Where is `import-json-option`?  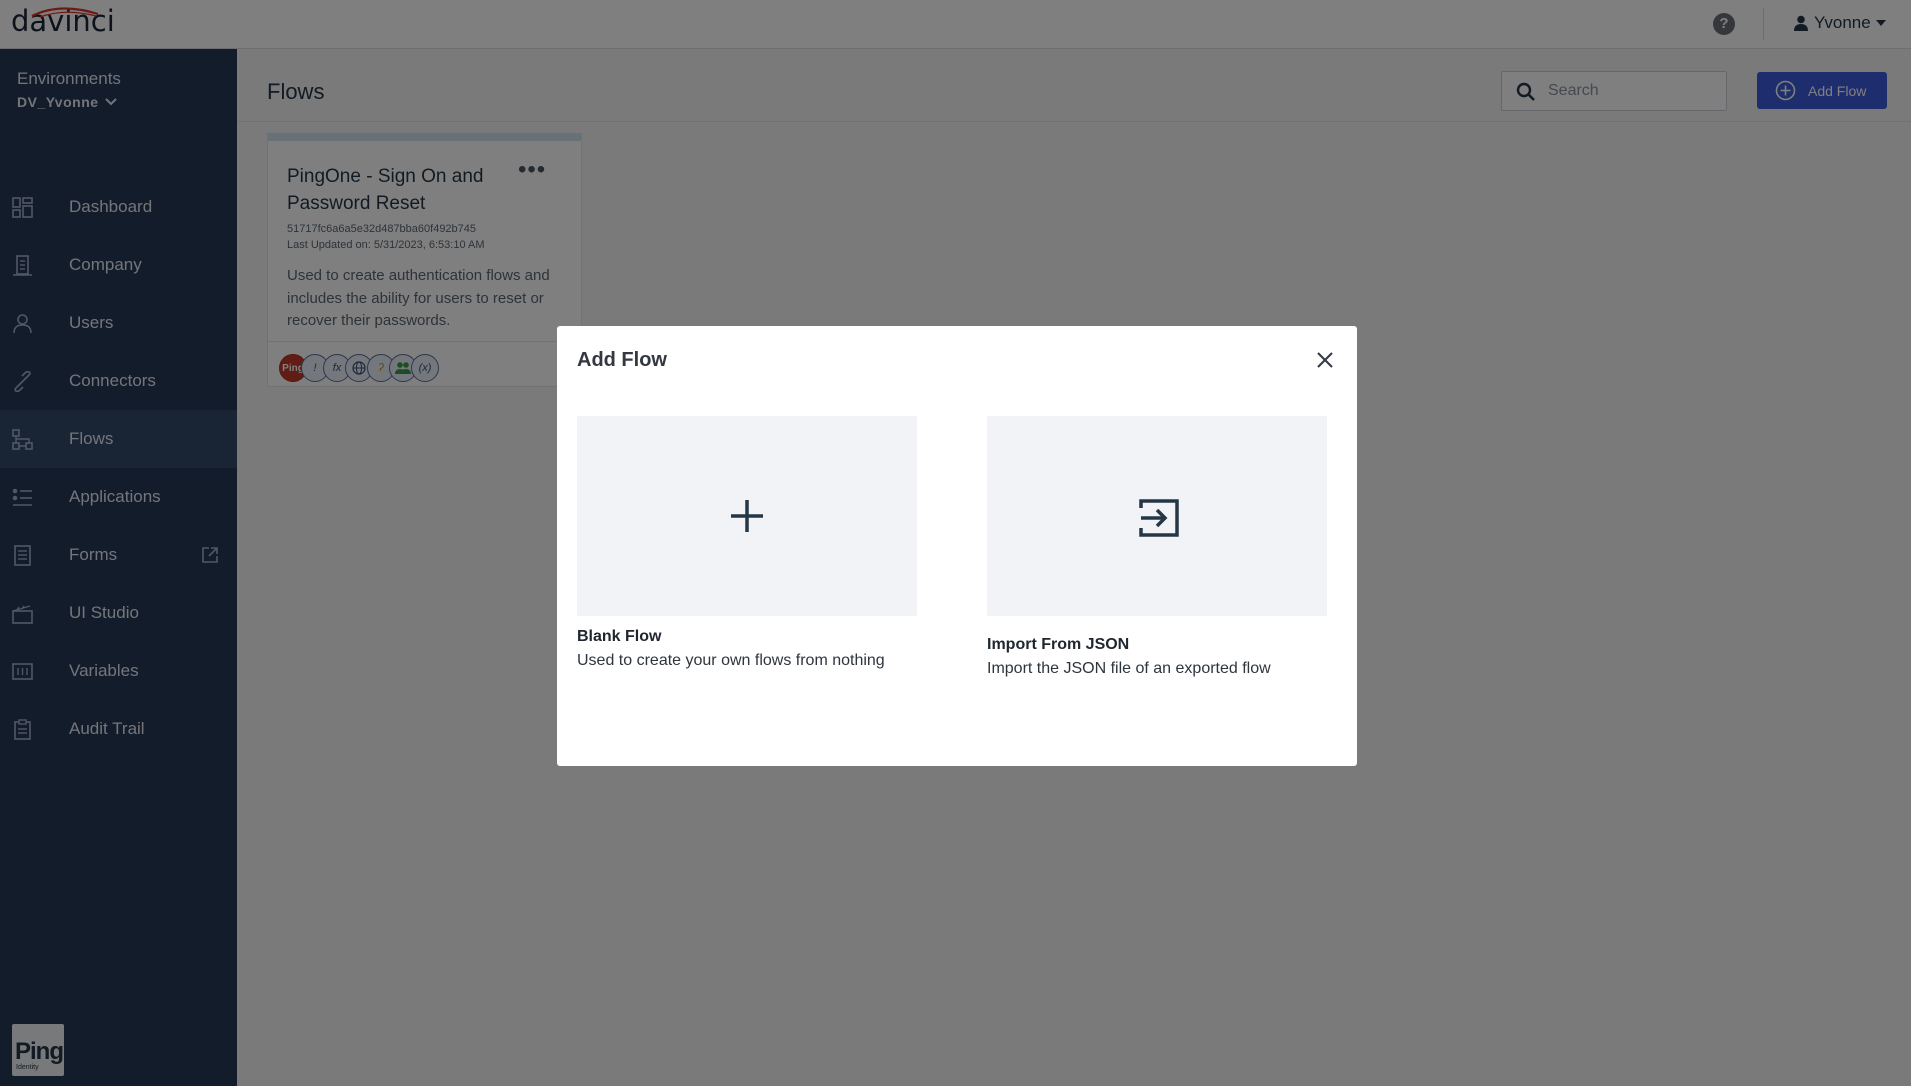
import-json-option is located at coordinates (1157, 516).